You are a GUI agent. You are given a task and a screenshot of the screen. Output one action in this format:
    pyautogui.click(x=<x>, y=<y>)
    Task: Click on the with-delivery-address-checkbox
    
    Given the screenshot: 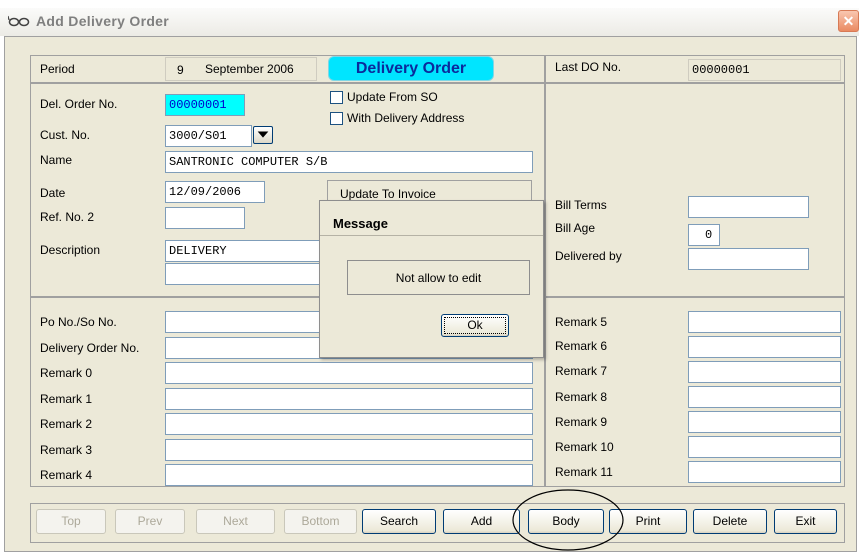 What is the action you would take?
    pyautogui.click(x=336, y=118)
    